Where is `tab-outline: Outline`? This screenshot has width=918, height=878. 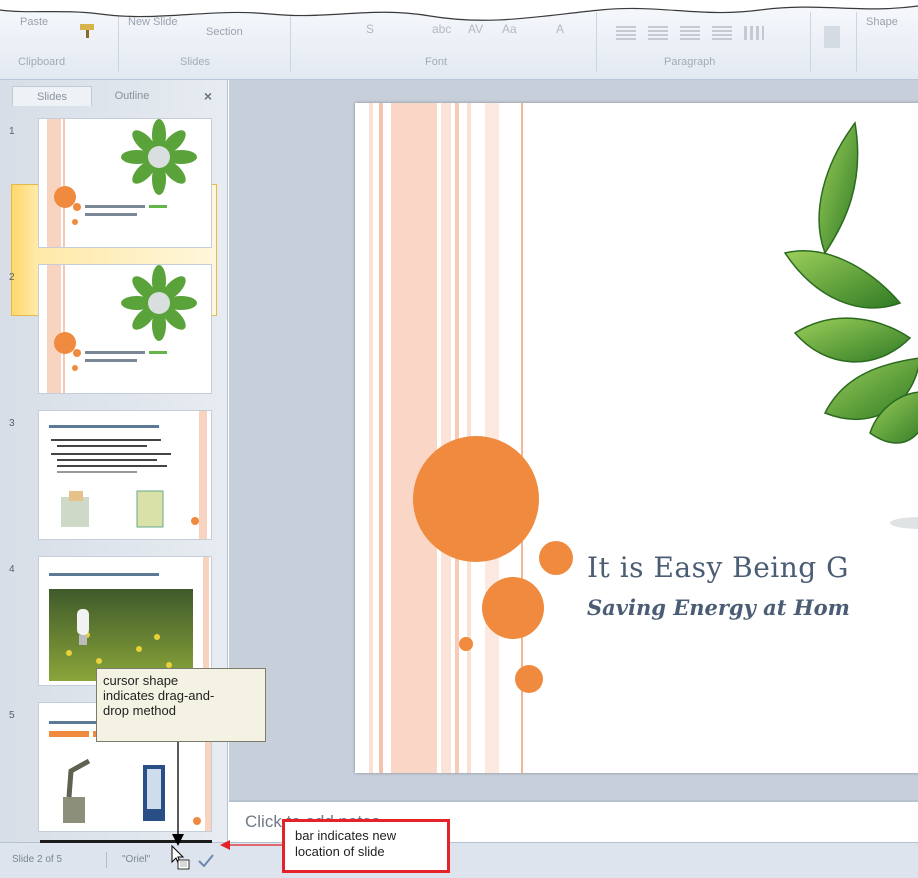
tab-outline: Outline is located at coordinates (132, 96).